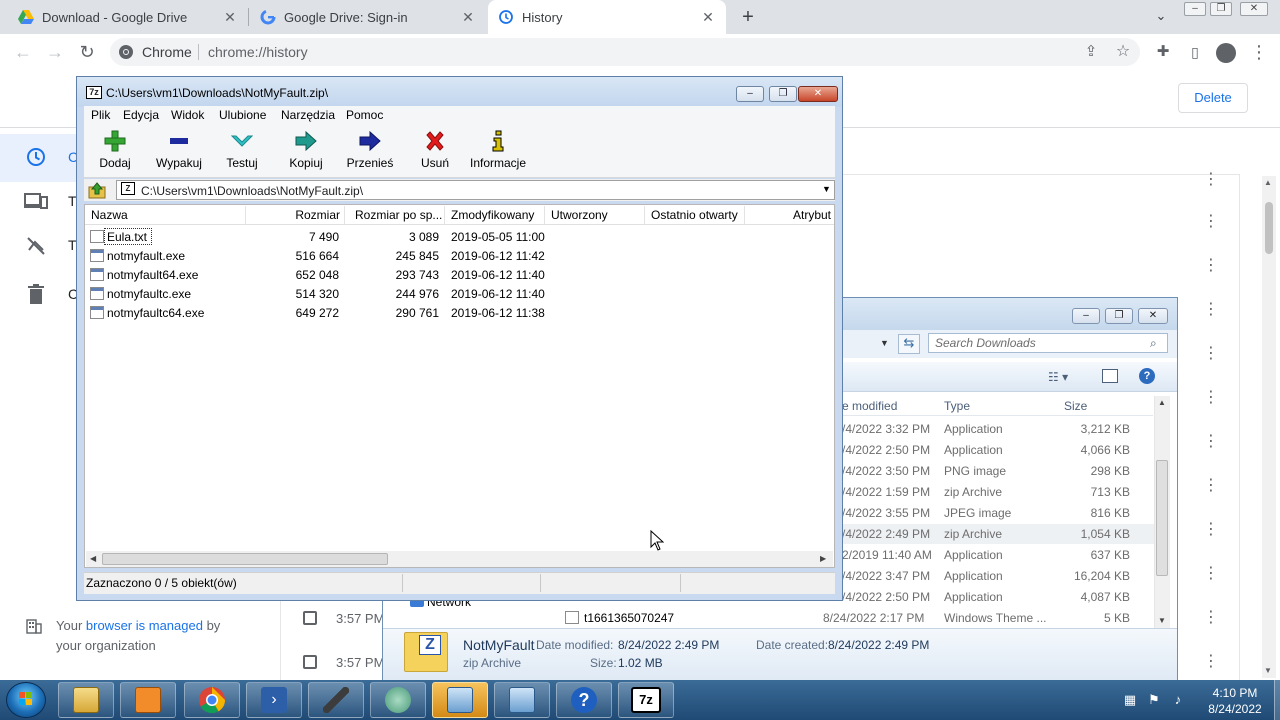 The height and width of the screenshot is (720, 1280). I want to click on chevron-down-icon: ▼, so click(884, 343).